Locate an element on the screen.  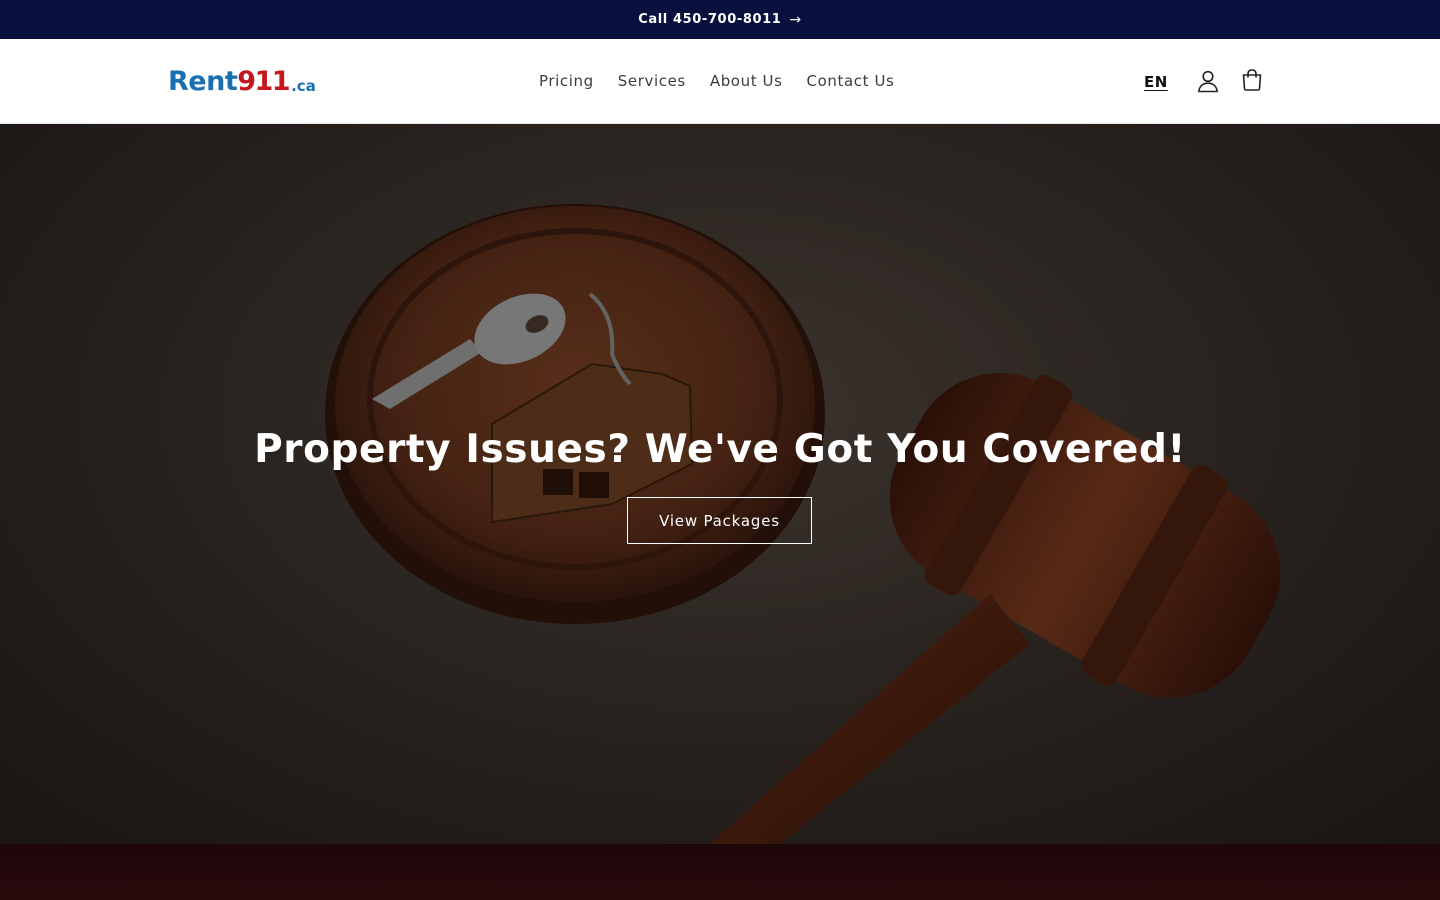
arrow-right-icon: → is located at coordinates (795, 19).